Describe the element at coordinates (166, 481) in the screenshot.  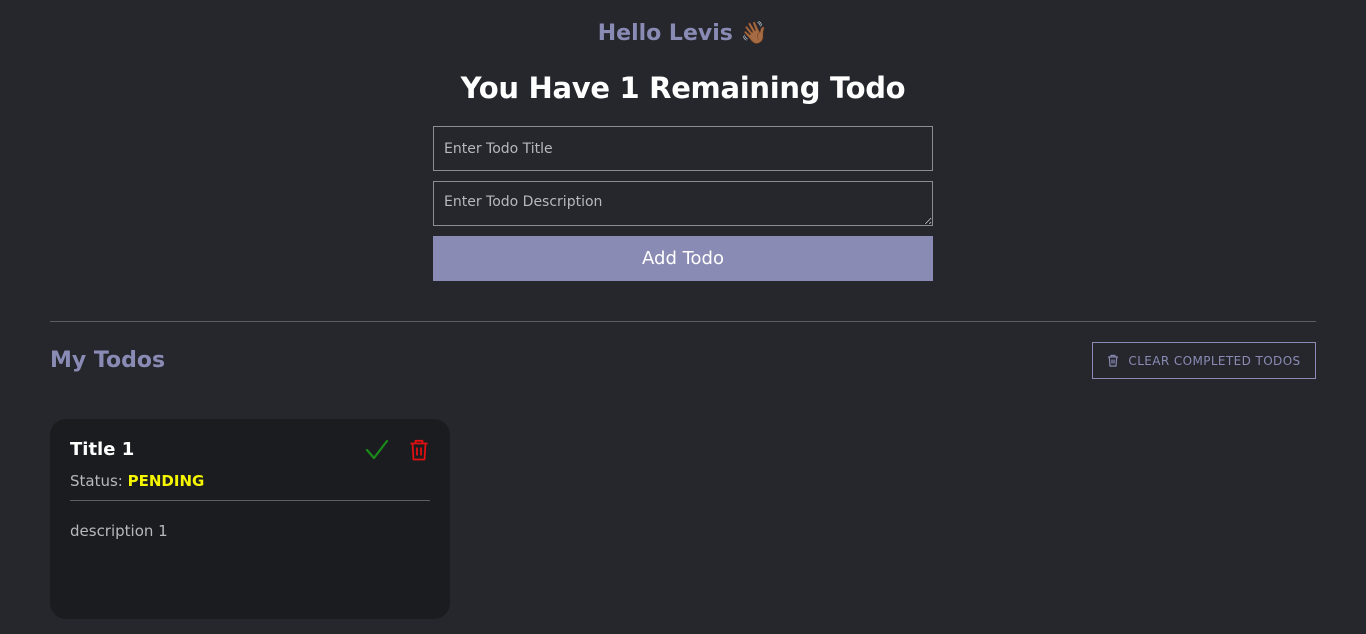
I see `status-badge: PENDING` at that location.